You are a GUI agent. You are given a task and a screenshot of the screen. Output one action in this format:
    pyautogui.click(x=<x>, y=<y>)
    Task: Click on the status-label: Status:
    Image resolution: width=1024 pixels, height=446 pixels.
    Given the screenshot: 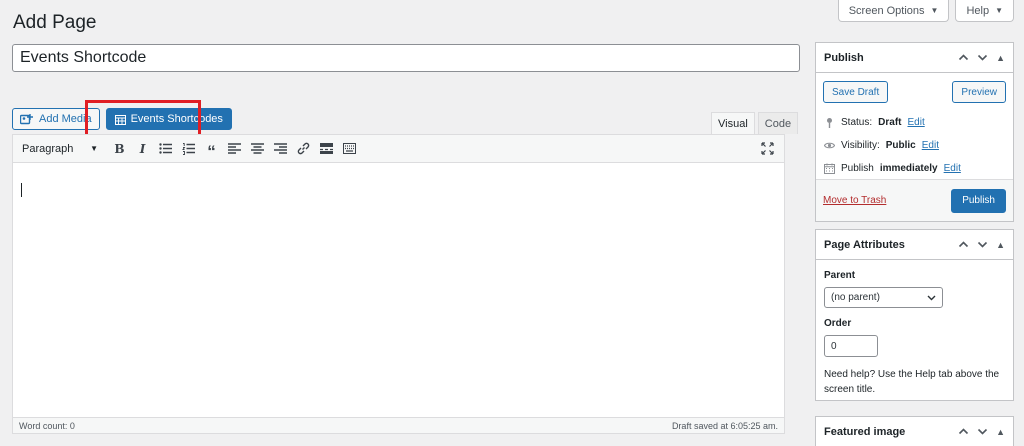 What is the action you would take?
    pyautogui.click(x=857, y=122)
    